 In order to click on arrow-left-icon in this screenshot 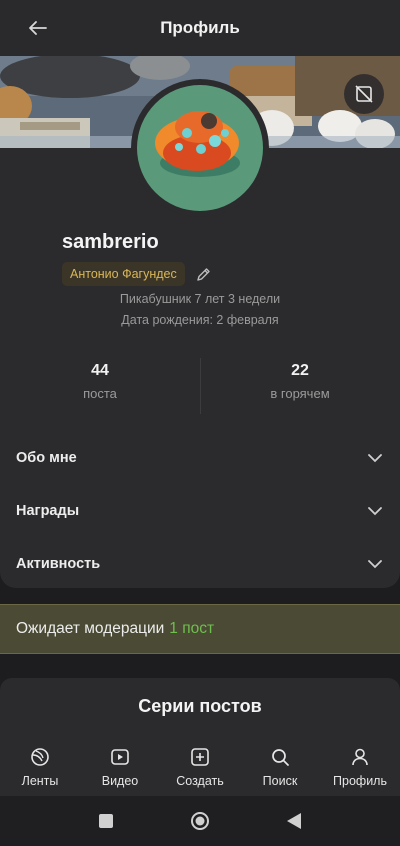, I will do `click(38, 28)`.